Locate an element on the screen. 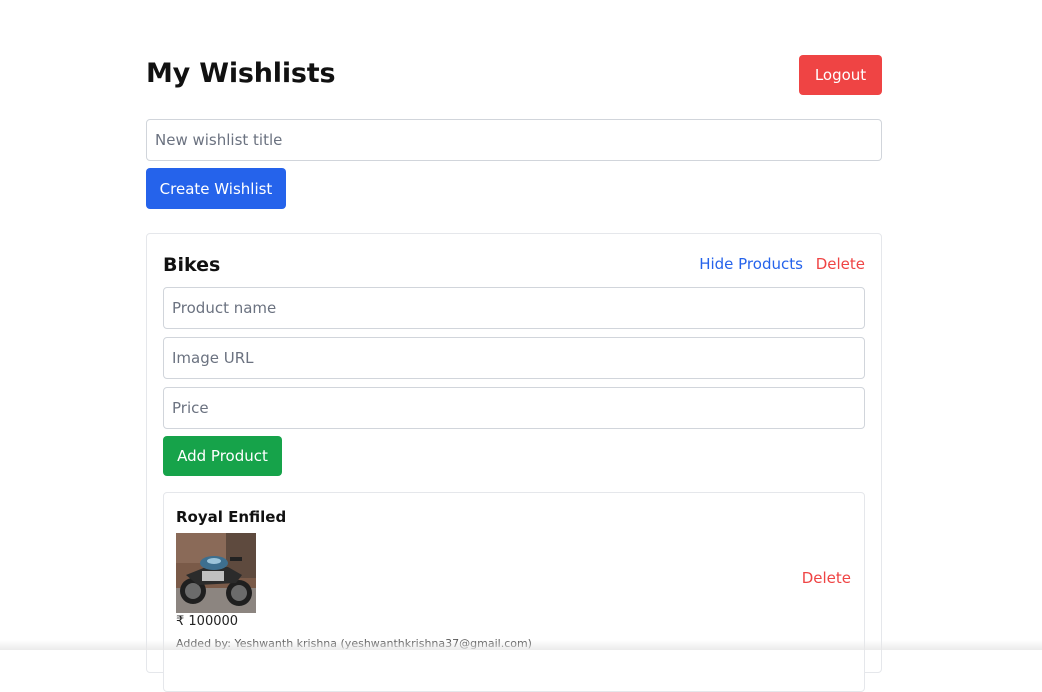  add-product-button: Add Product is located at coordinates (222, 456).